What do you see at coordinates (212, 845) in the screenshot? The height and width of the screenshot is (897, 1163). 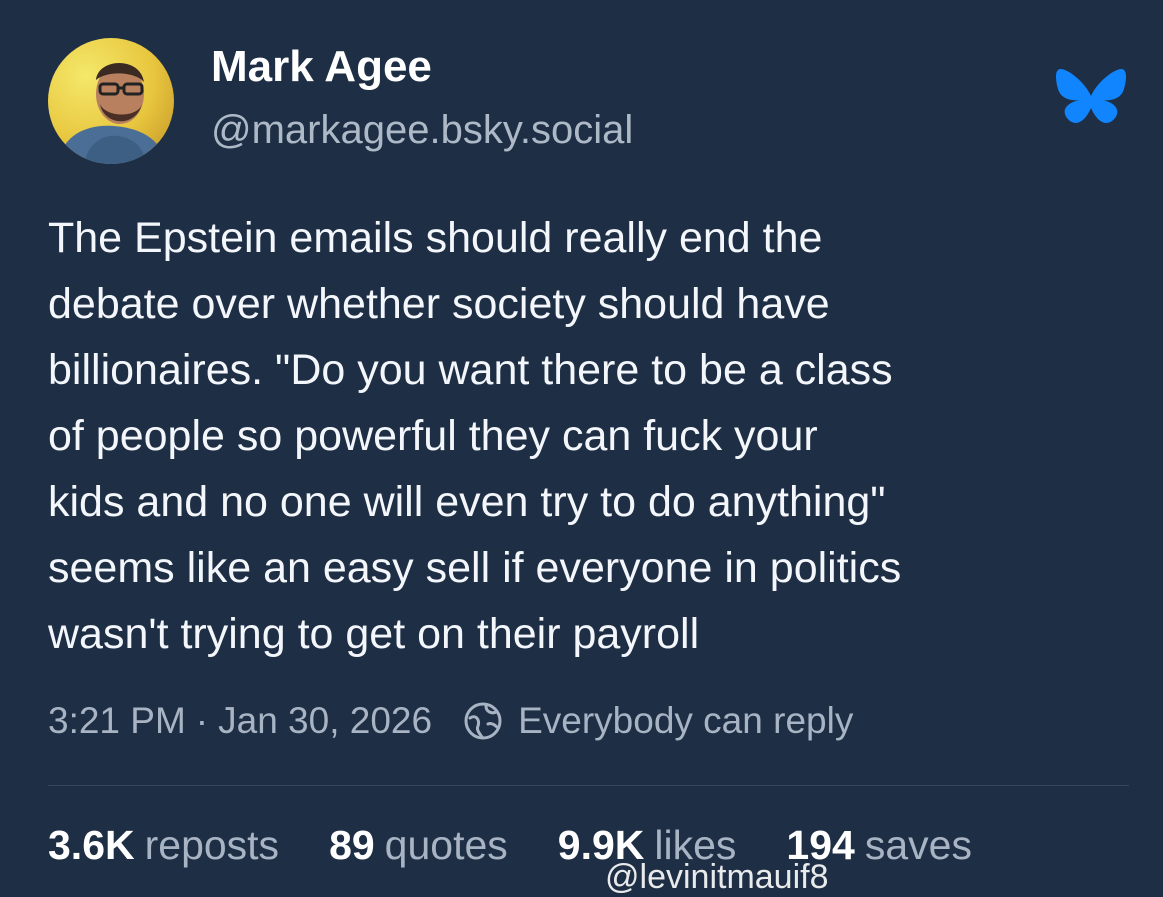 I see `stat-label: reposts` at bounding box center [212, 845].